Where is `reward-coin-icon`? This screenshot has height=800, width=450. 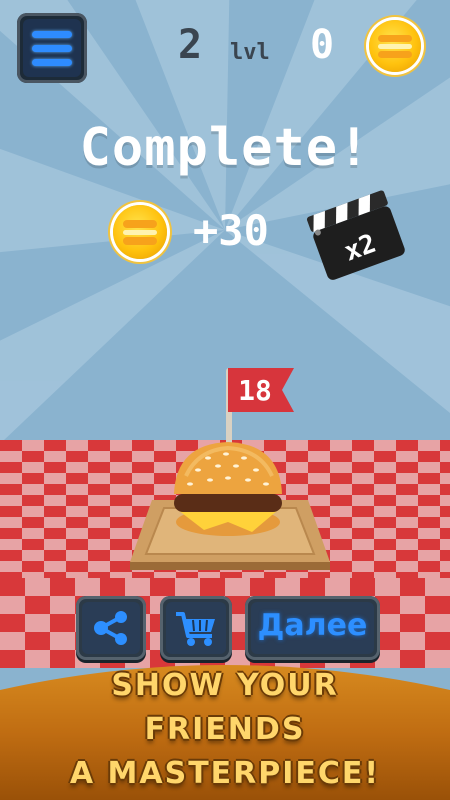
reward-coin-icon is located at coordinates (140, 232).